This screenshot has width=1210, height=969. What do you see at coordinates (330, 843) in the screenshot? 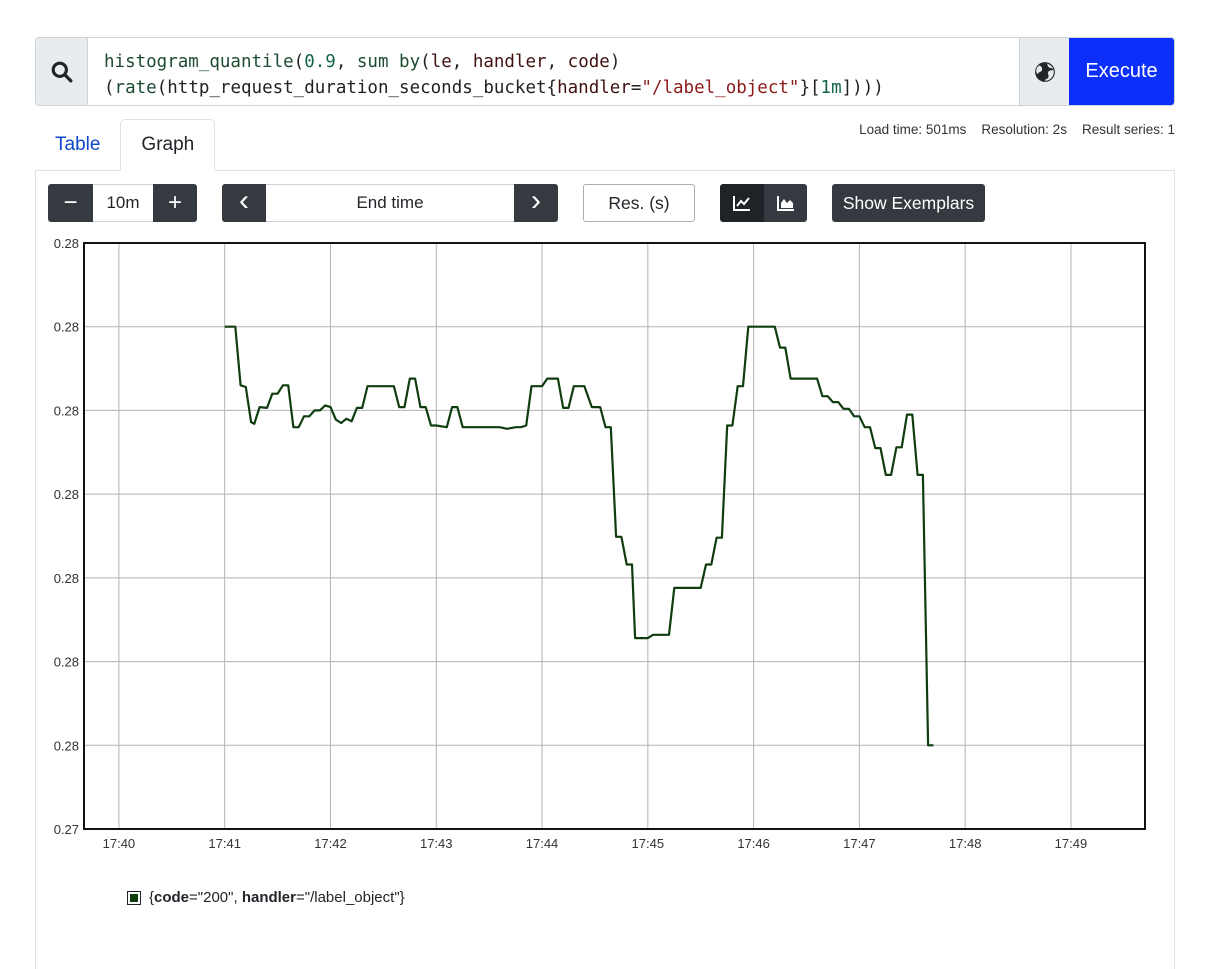
I see `x-tick-label: 17:42` at bounding box center [330, 843].